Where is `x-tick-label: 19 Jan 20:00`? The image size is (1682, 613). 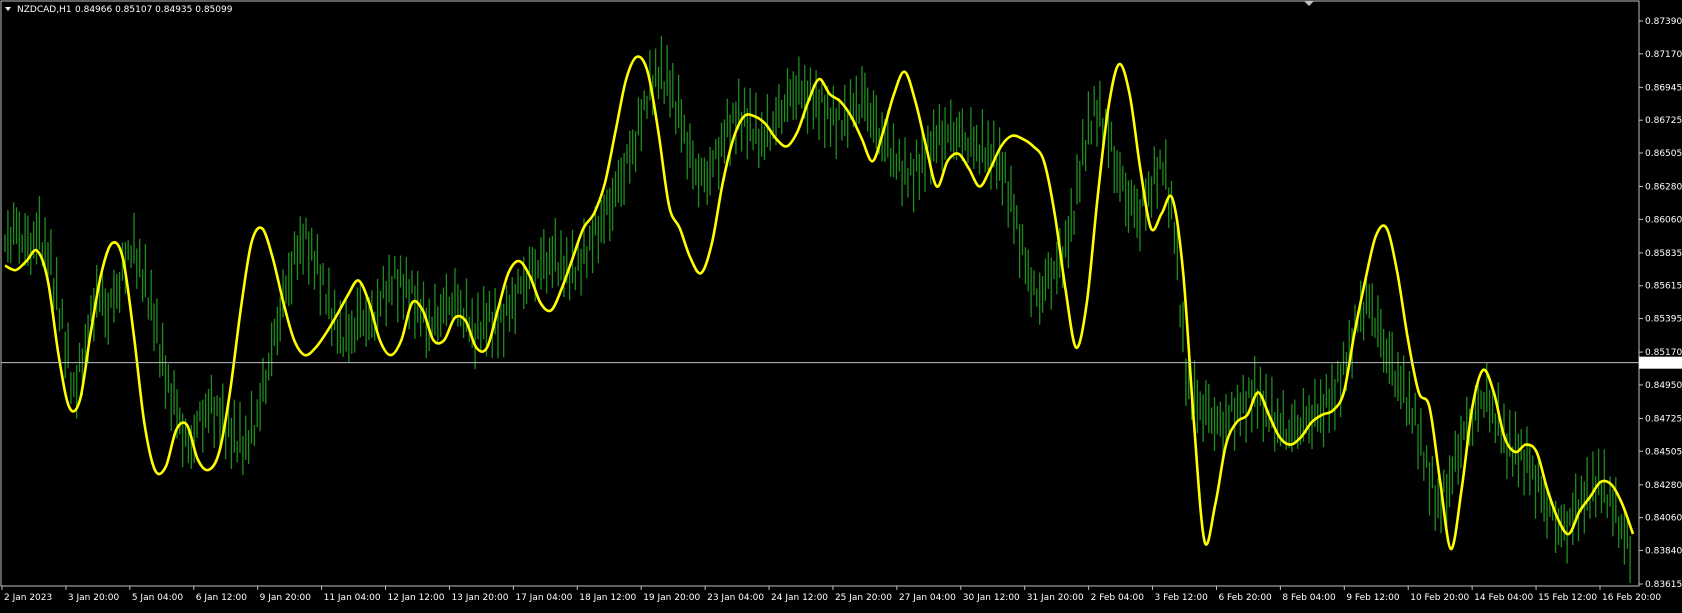
x-tick-label: 19 Jan 20:00 is located at coordinates (671, 598).